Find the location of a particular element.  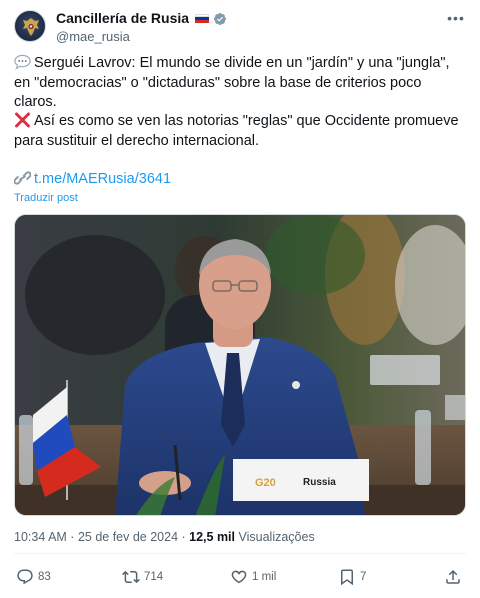

verified-badge-icon is located at coordinates (220, 18).